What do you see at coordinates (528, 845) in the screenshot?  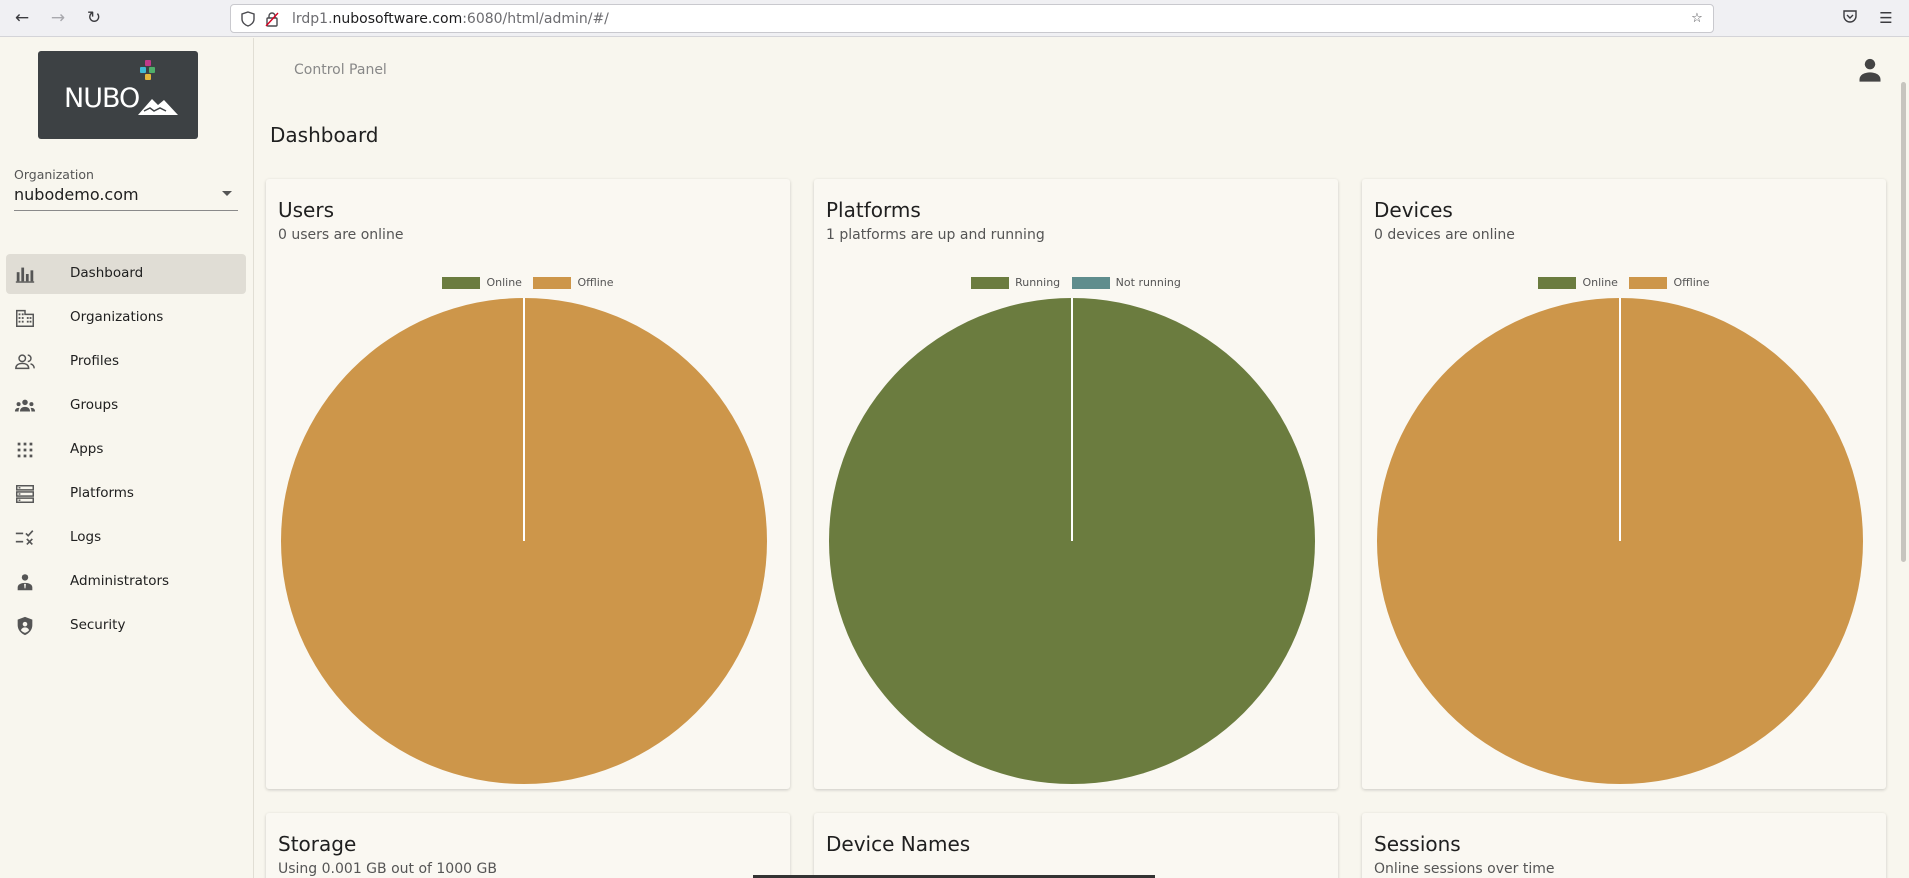 I see `storage-card: Storage Using 0.001 GB out of 1000 GB` at bounding box center [528, 845].